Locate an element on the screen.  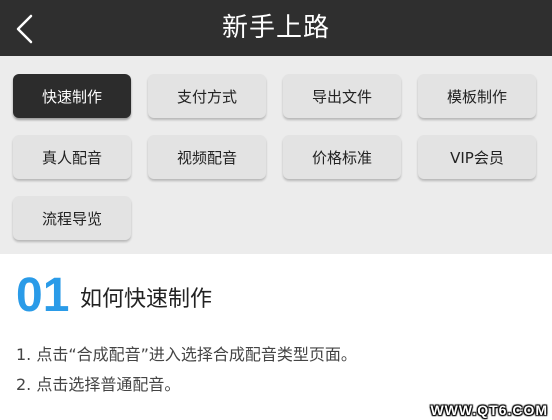
section-number: 01 is located at coordinates (43, 295).